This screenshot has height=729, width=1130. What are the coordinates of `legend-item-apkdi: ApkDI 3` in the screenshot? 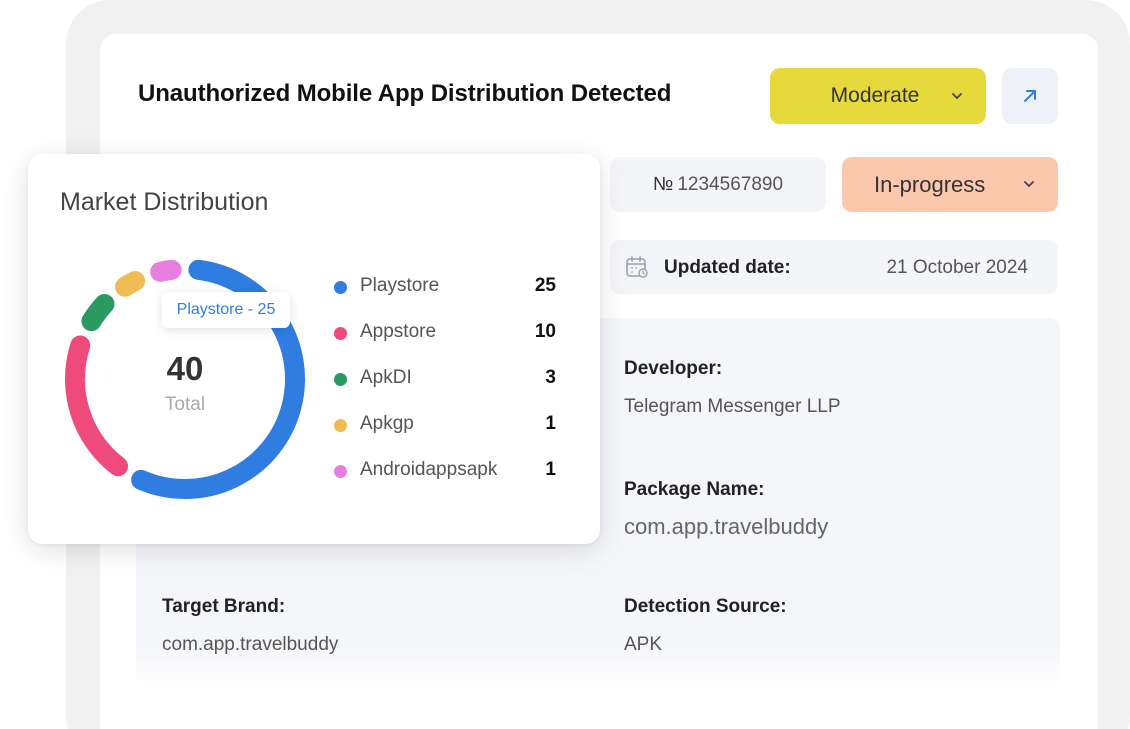 It's located at (445, 379).